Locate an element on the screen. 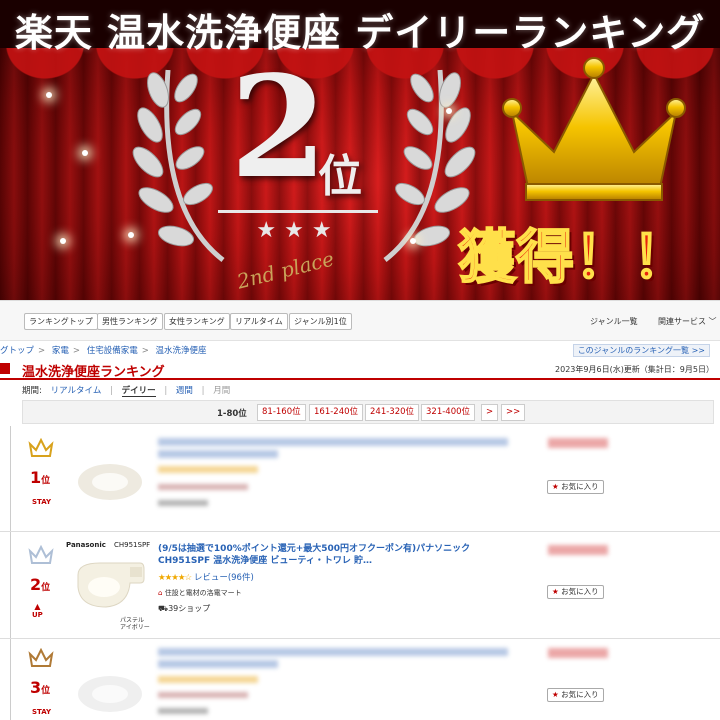 The height and width of the screenshot is (720, 720). shop-count-link: ⛟39ショップ is located at coordinates (184, 608).